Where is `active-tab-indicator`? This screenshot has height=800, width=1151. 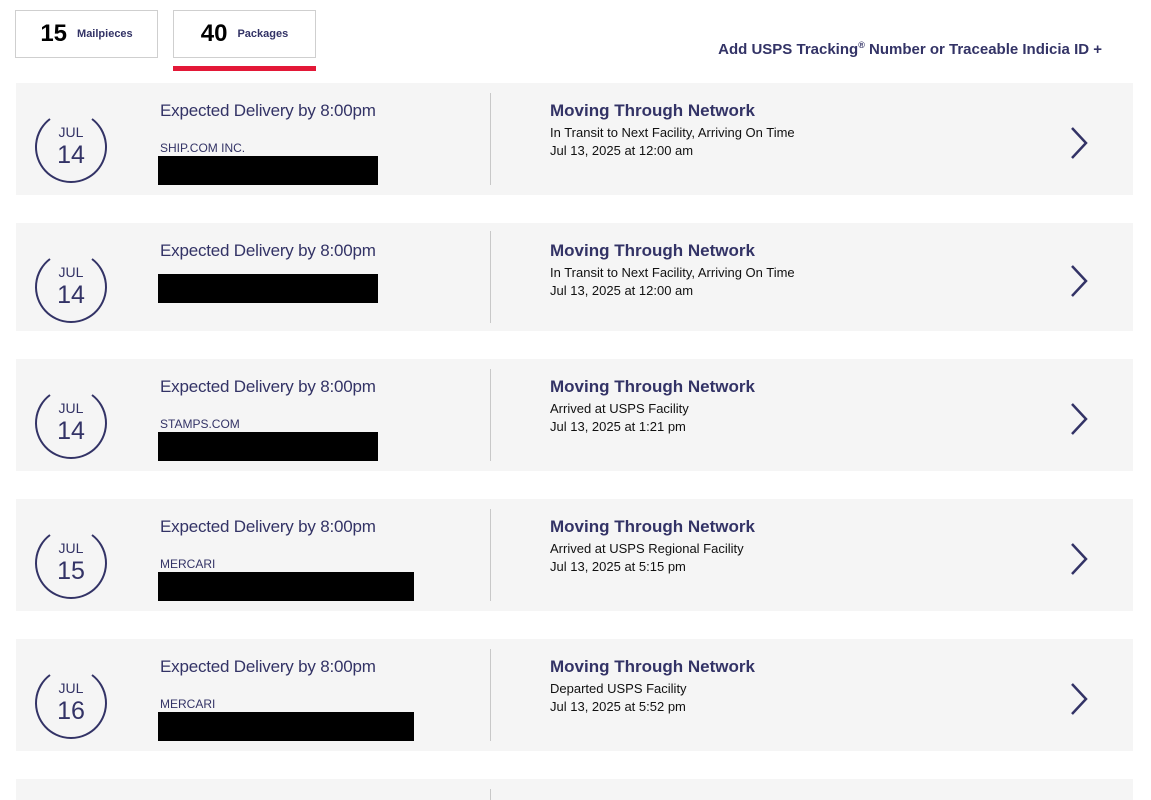 active-tab-indicator is located at coordinates (244, 68).